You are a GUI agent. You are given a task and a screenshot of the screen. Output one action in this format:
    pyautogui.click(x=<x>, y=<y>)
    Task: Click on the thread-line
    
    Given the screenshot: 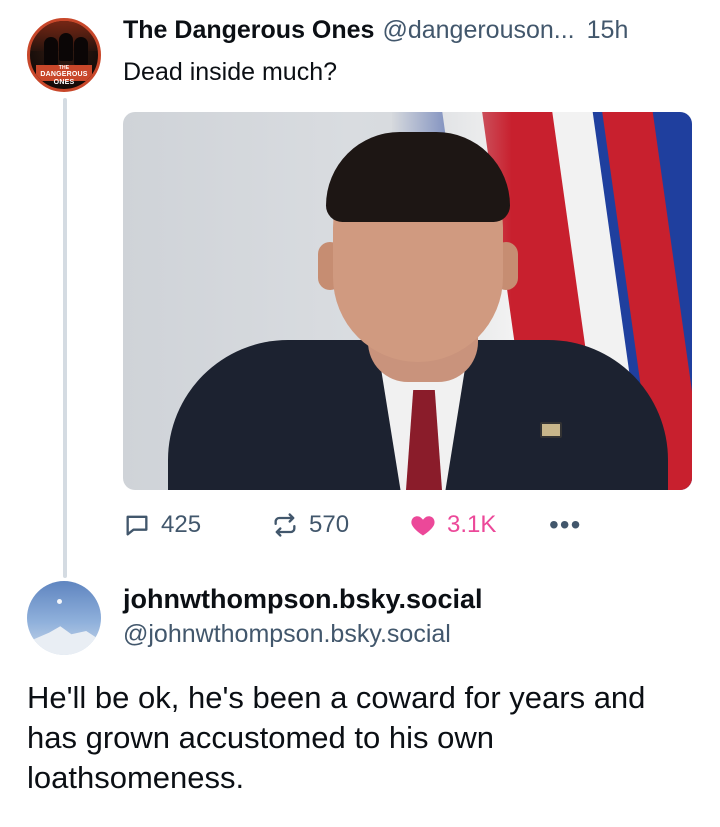 What is the action you would take?
    pyautogui.click(x=65, y=338)
    